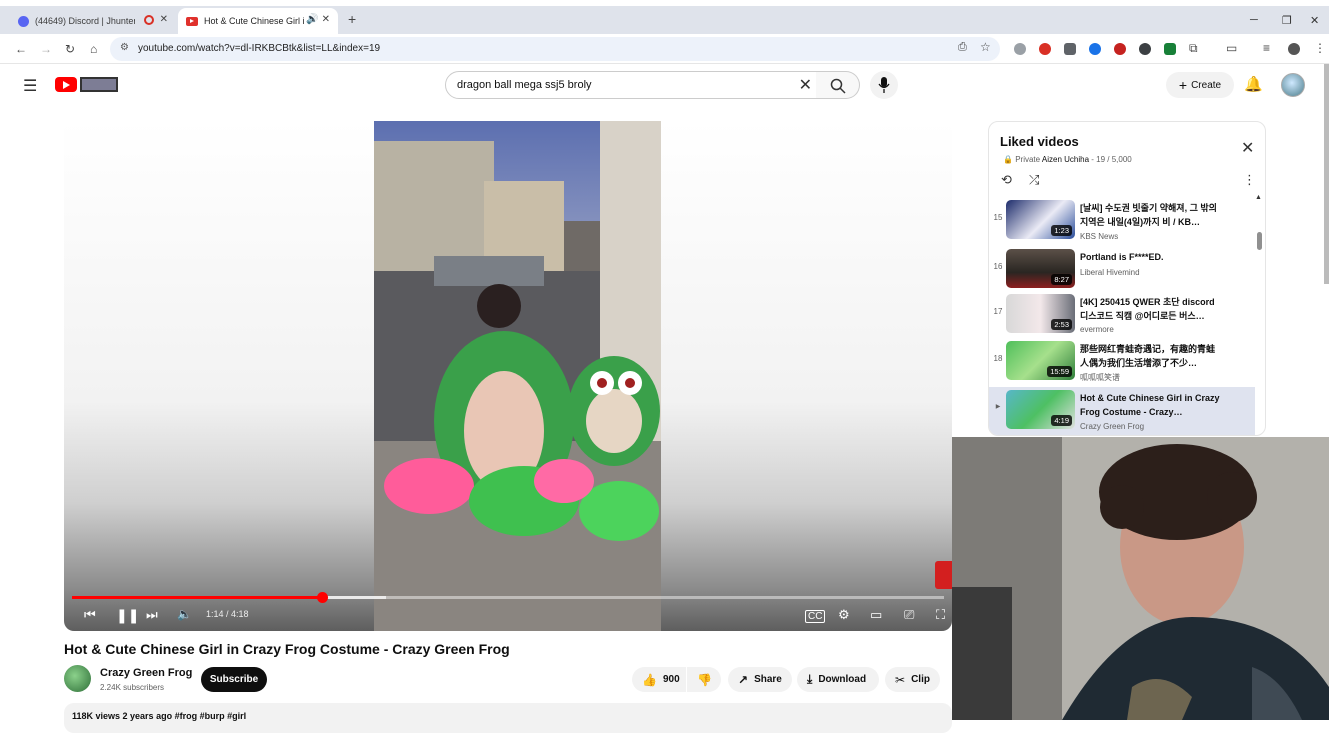 Image resolution: width=1329 pixels, height=733 pixels. I want to click on loop-icon: ⟲, so click(1006, 180).